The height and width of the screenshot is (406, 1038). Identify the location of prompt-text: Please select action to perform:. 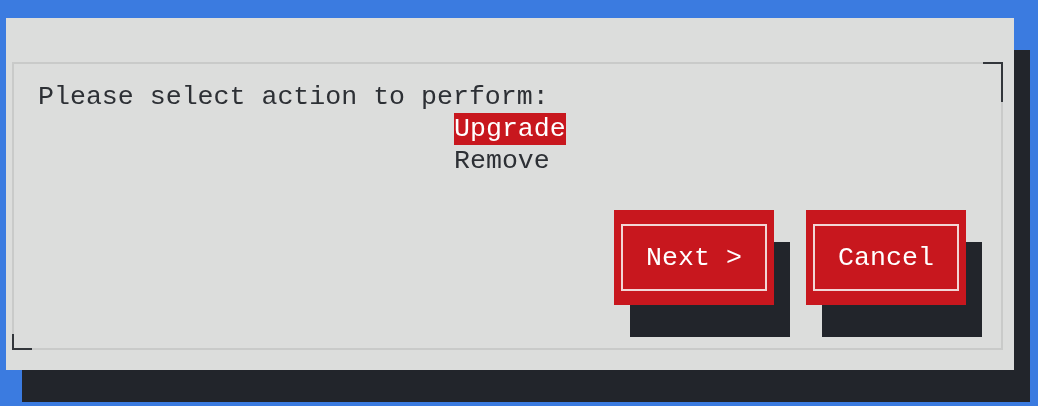
(293, 97).